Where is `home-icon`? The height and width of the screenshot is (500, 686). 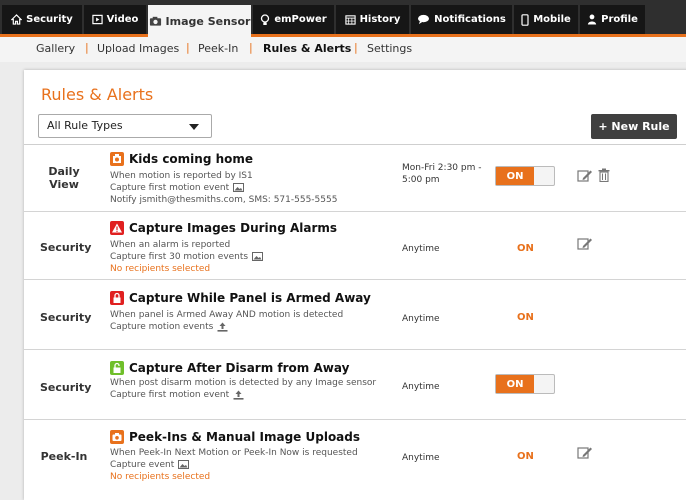
home-icon is located at coordinates (17, 19).